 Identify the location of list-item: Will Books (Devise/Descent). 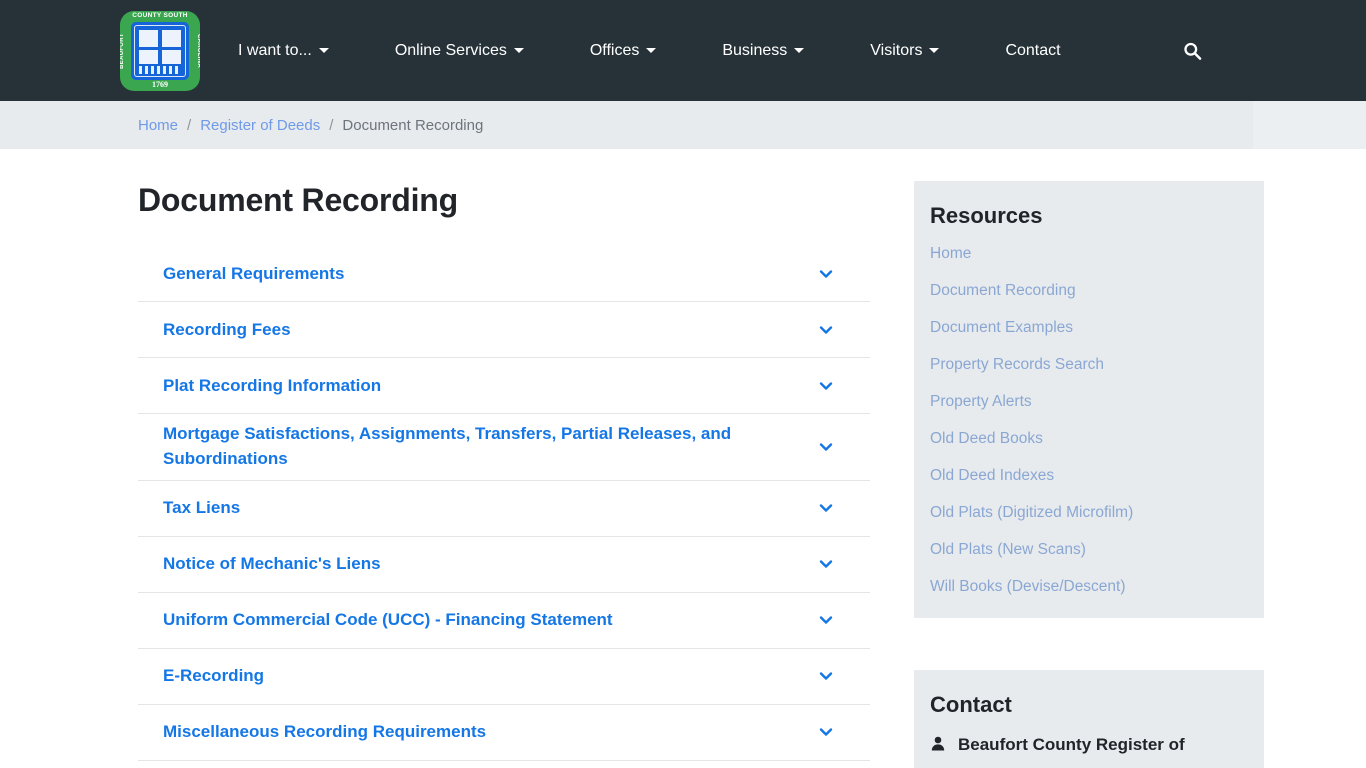
(1089, 587).